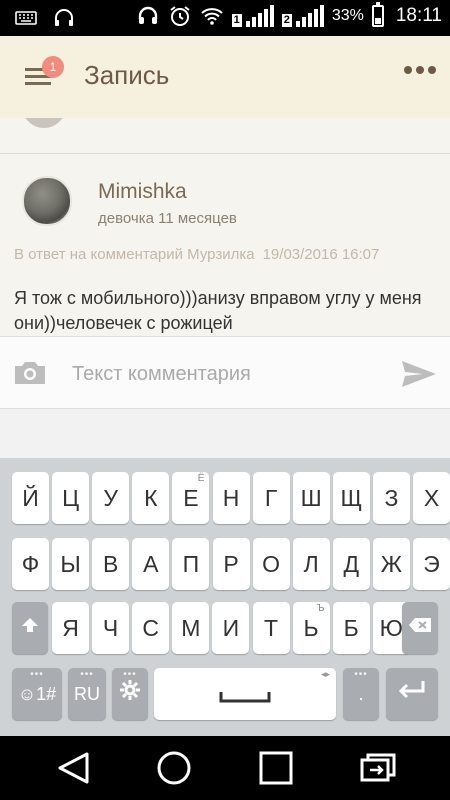  I want to click on key-О: О, so click(271, 564).